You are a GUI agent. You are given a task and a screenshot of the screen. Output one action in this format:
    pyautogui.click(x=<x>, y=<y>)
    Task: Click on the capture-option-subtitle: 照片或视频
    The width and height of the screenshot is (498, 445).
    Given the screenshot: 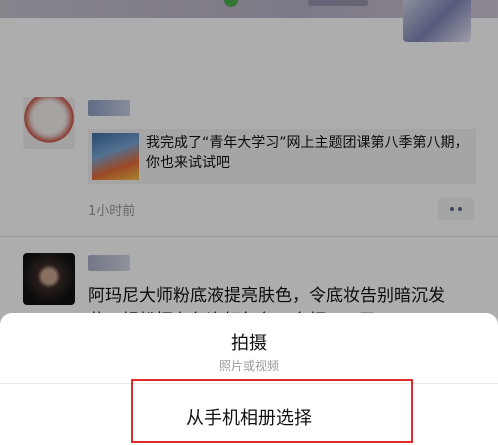 What is the action you would take?
    pyautogui.click(x=248, y=366)
    